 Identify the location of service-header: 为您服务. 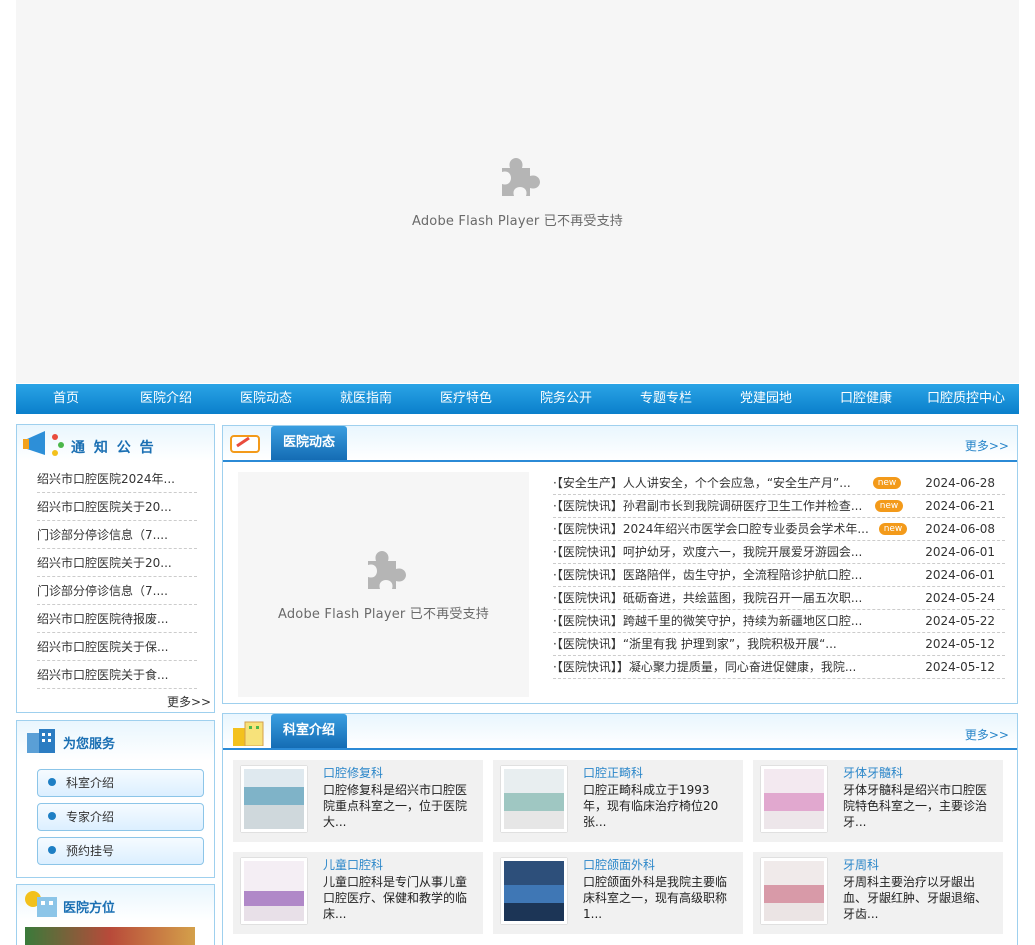
(115, 741).